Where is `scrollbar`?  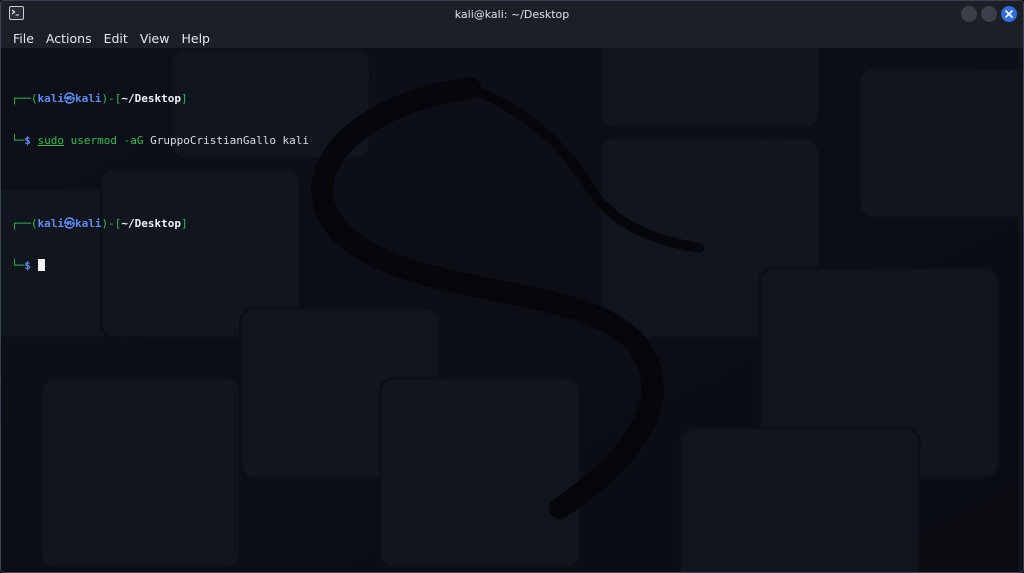 scrollbar is located at coordinates (1020, 310).